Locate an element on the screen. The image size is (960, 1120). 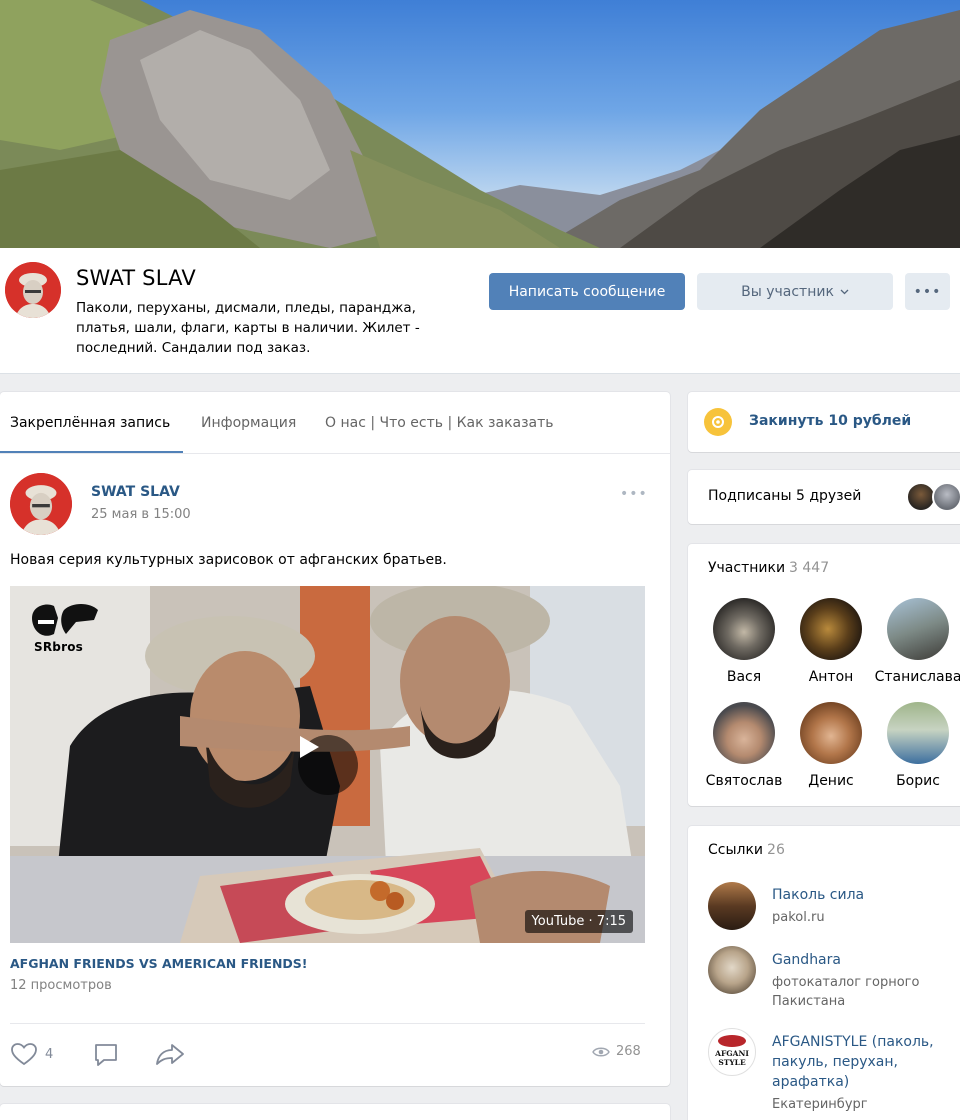
afganistyle-logo-line1: AFGANI is located at coordinates (731, 1053).